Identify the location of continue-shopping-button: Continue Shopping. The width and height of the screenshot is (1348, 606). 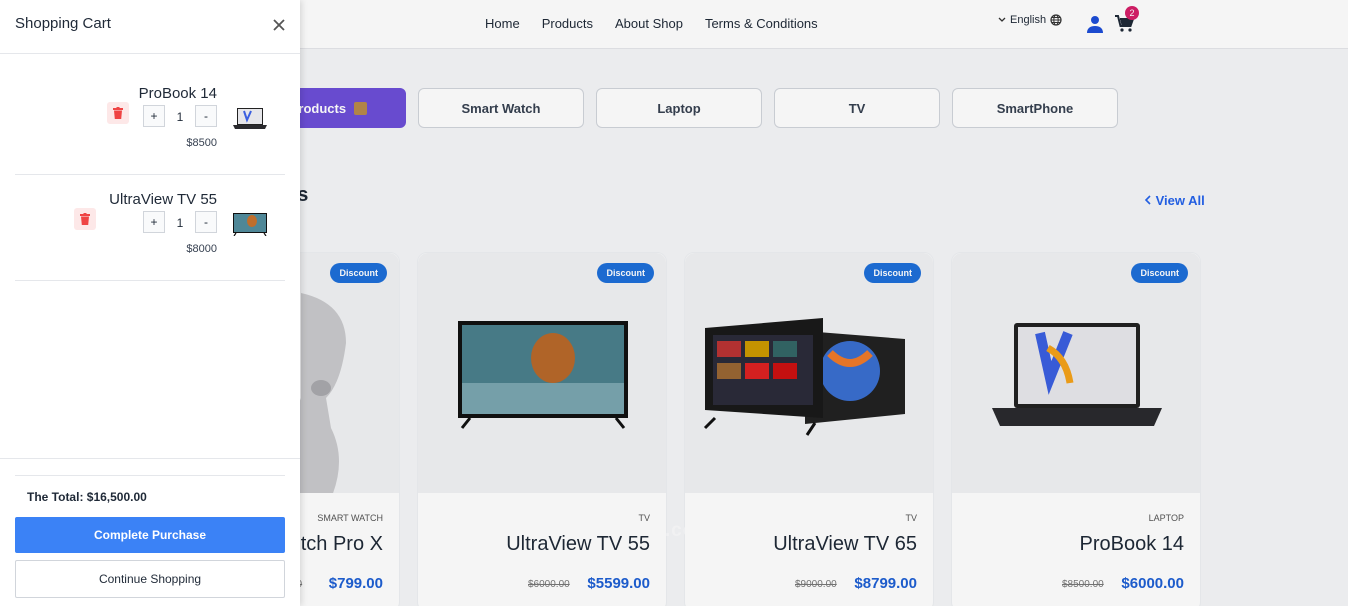
(150, 579).